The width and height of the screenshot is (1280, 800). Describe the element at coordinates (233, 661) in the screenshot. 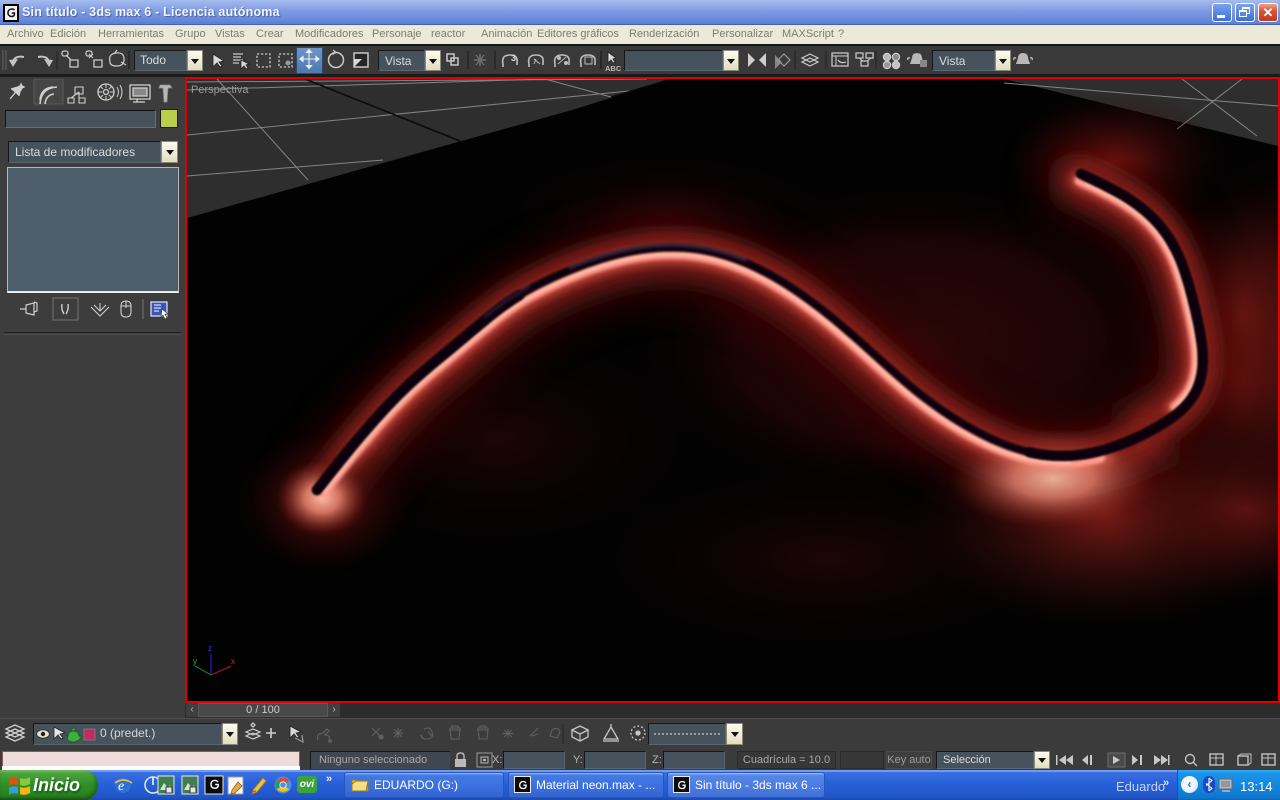

I see `svg-text: x` at that location.